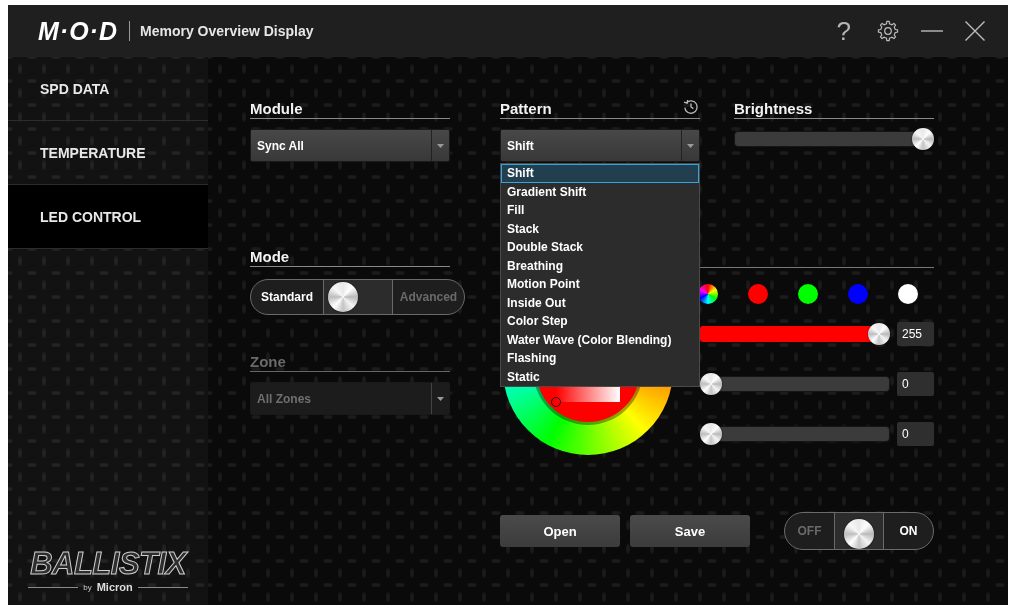  What do you see at coordinates (600, 247) in the screenshot?
I see `dropdown-option: Double Stack` at bounding box center [600, 247].